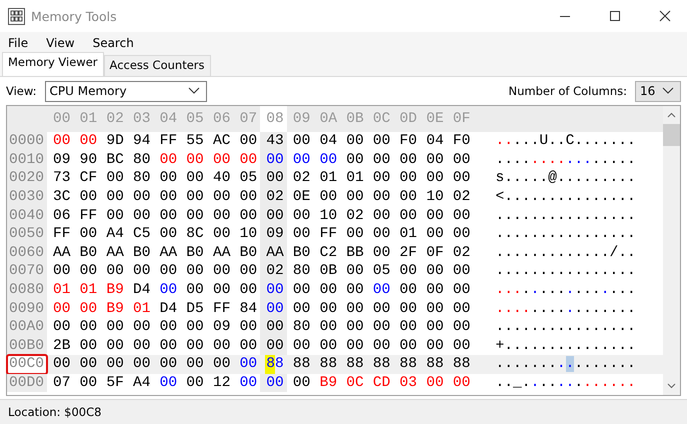 The width and height of the screenshot is (687, 424). What do you see at coordinates (60, 160) in the screenshot?
I see `hex-byte: 09` at bounding box center [60, 160].